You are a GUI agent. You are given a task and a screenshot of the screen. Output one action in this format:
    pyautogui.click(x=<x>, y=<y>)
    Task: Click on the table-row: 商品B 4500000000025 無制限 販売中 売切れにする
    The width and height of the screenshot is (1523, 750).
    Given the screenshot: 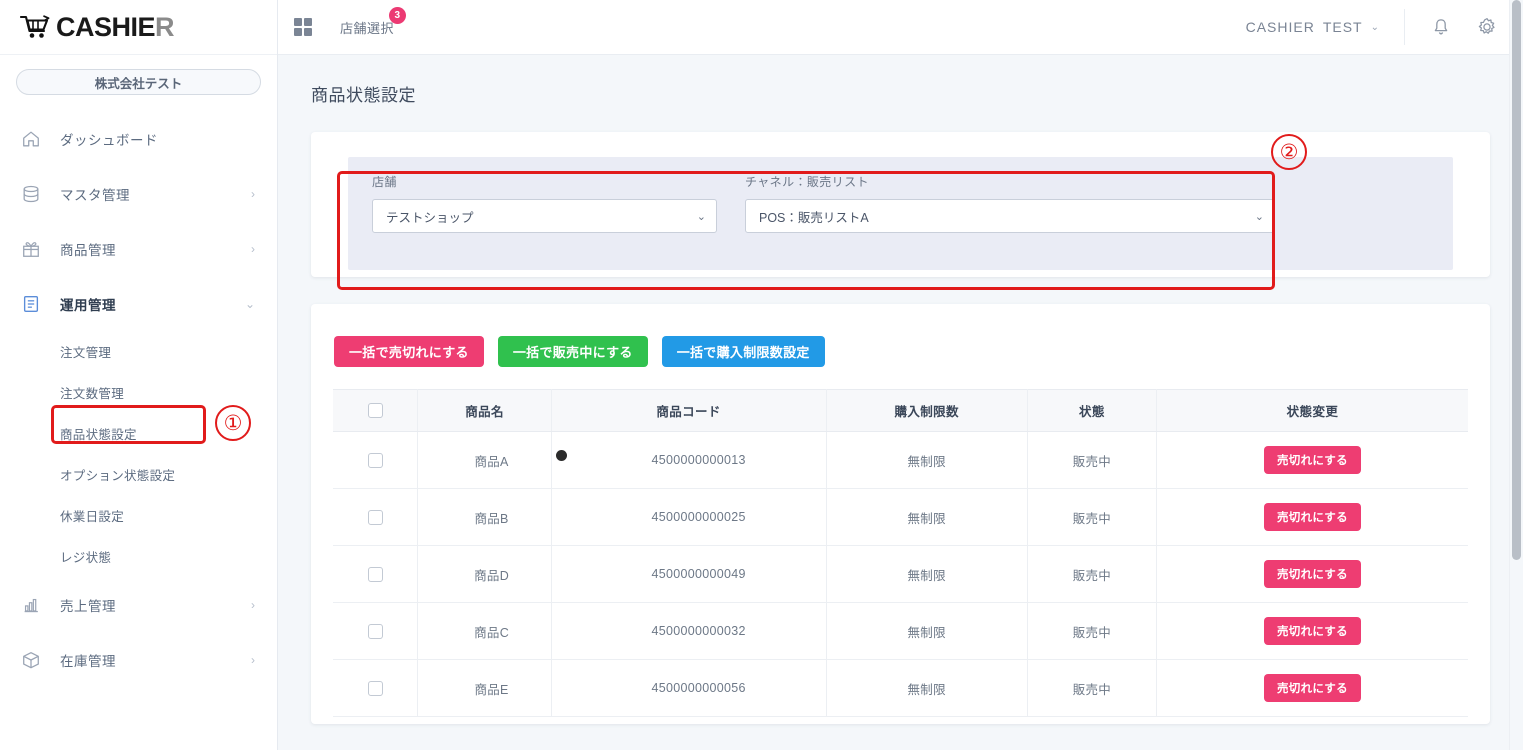 What is the action you would take?
    pyautogui.click(x=900, y=517)
    